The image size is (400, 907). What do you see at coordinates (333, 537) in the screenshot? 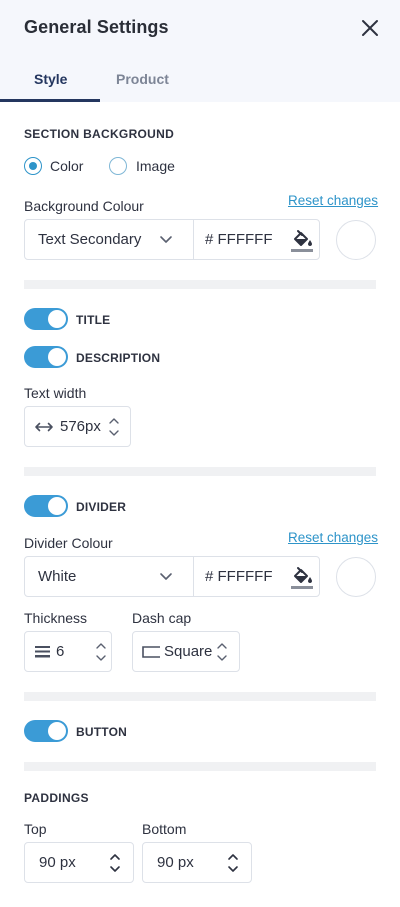
I see `divider-reset-changes-link: Reset changes` at bounding box center [333, 537].